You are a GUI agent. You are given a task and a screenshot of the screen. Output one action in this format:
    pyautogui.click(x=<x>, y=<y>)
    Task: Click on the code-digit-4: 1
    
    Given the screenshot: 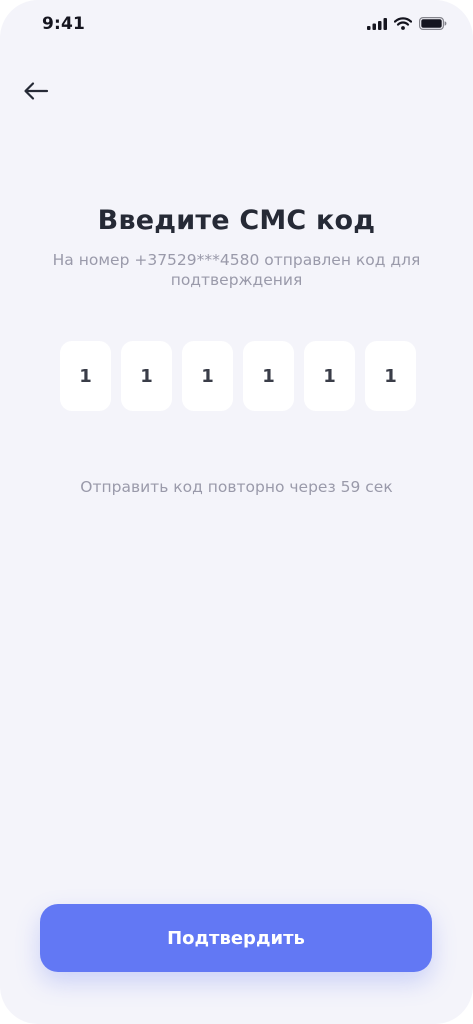 What is the action you would take?
    pyautogui.click(x=268, y=376)
    